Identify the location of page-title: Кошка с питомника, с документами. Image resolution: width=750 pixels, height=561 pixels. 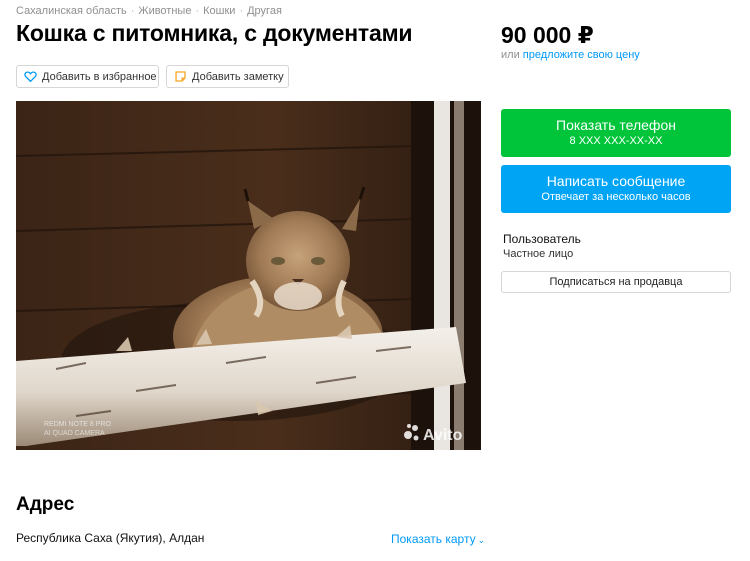
(214, 33).